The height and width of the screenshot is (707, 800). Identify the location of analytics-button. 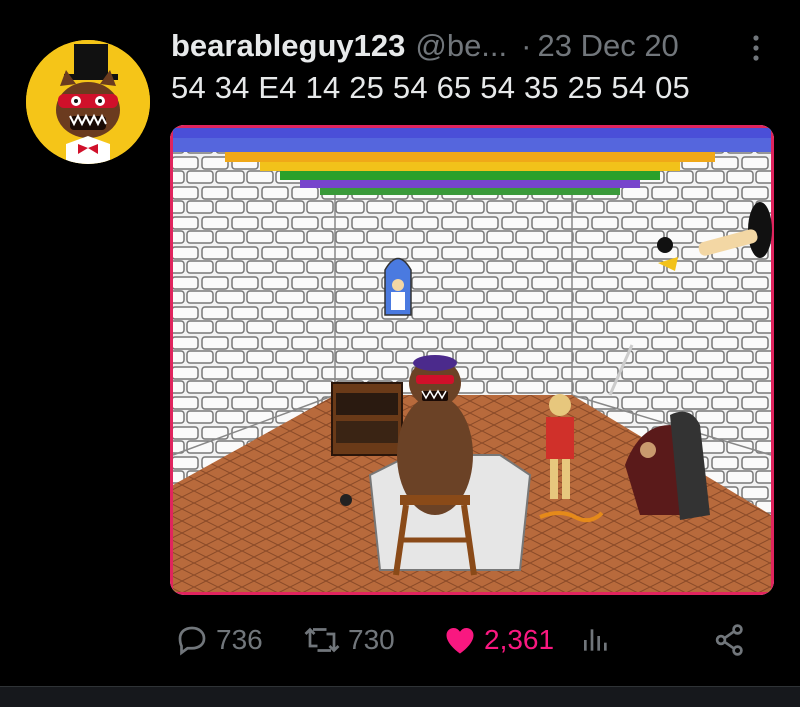
(596, 640).